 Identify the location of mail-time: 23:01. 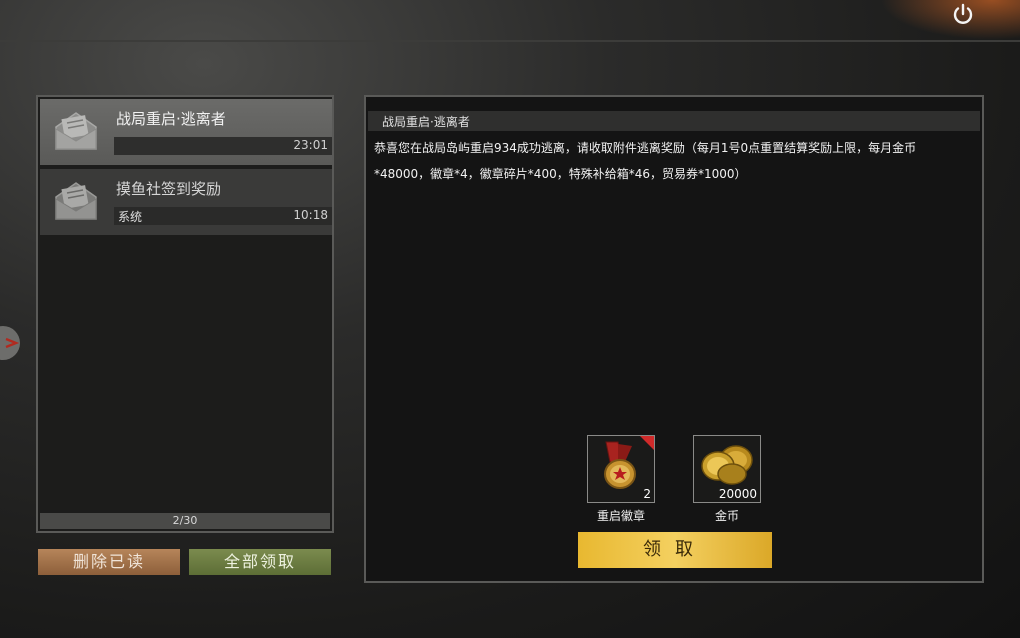
(310, 145).